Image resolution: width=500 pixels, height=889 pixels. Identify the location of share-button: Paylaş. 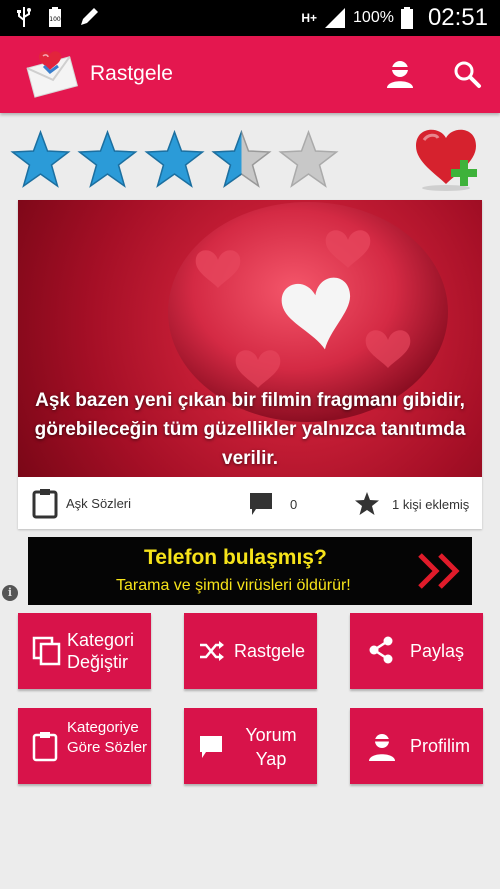
(416, 651).